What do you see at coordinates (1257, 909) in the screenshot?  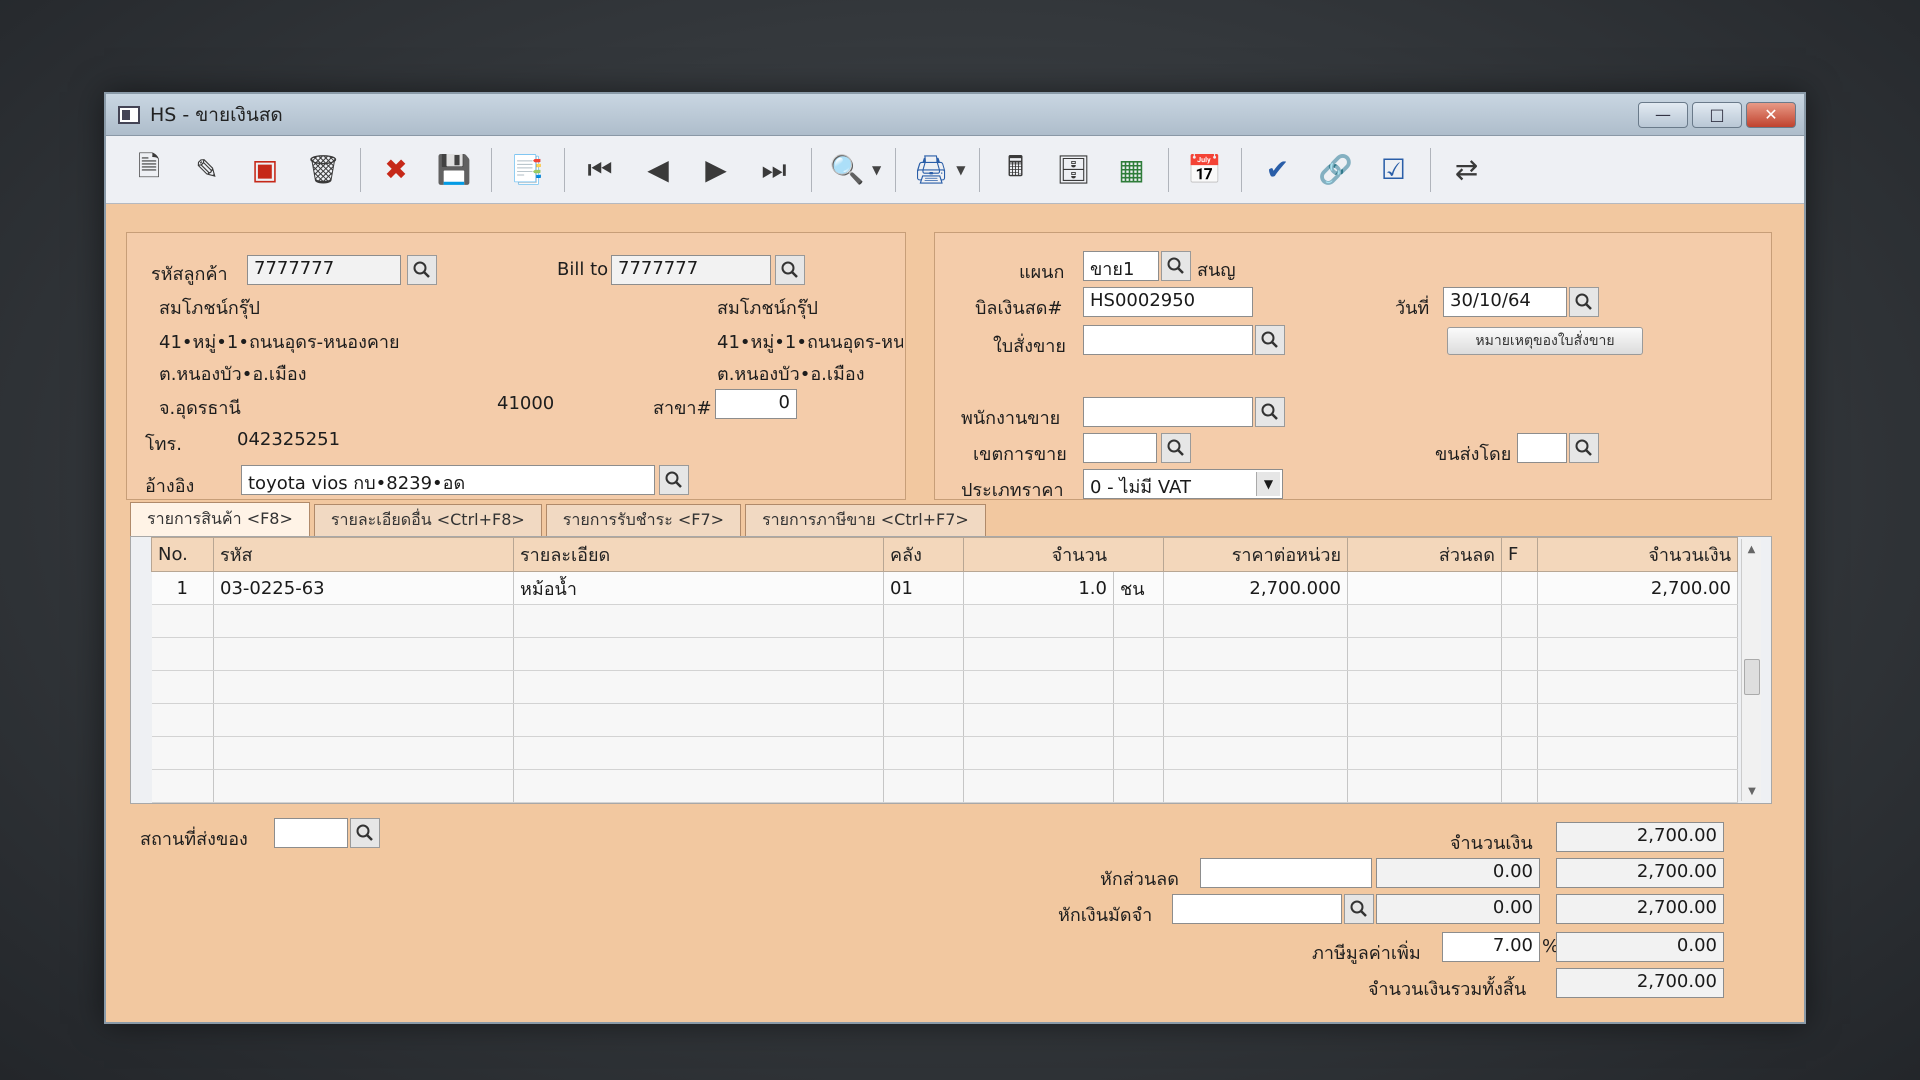 I see `deposit-input` at bounding box center [1257, 909].